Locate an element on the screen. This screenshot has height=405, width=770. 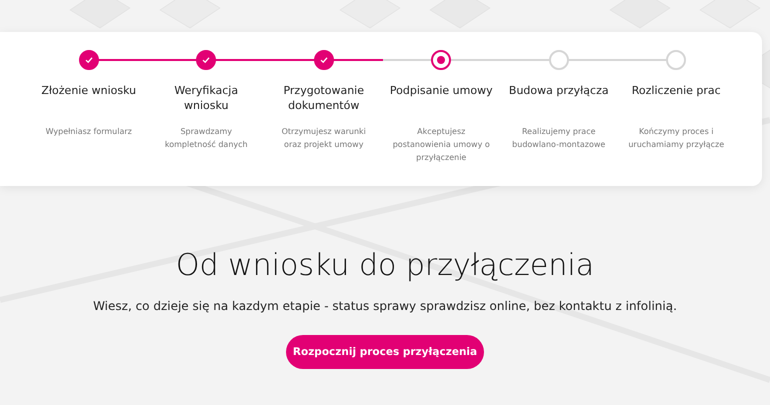
step-description: Realizujemy prace budowlano-montazowe is located at coordinates (558, 138).